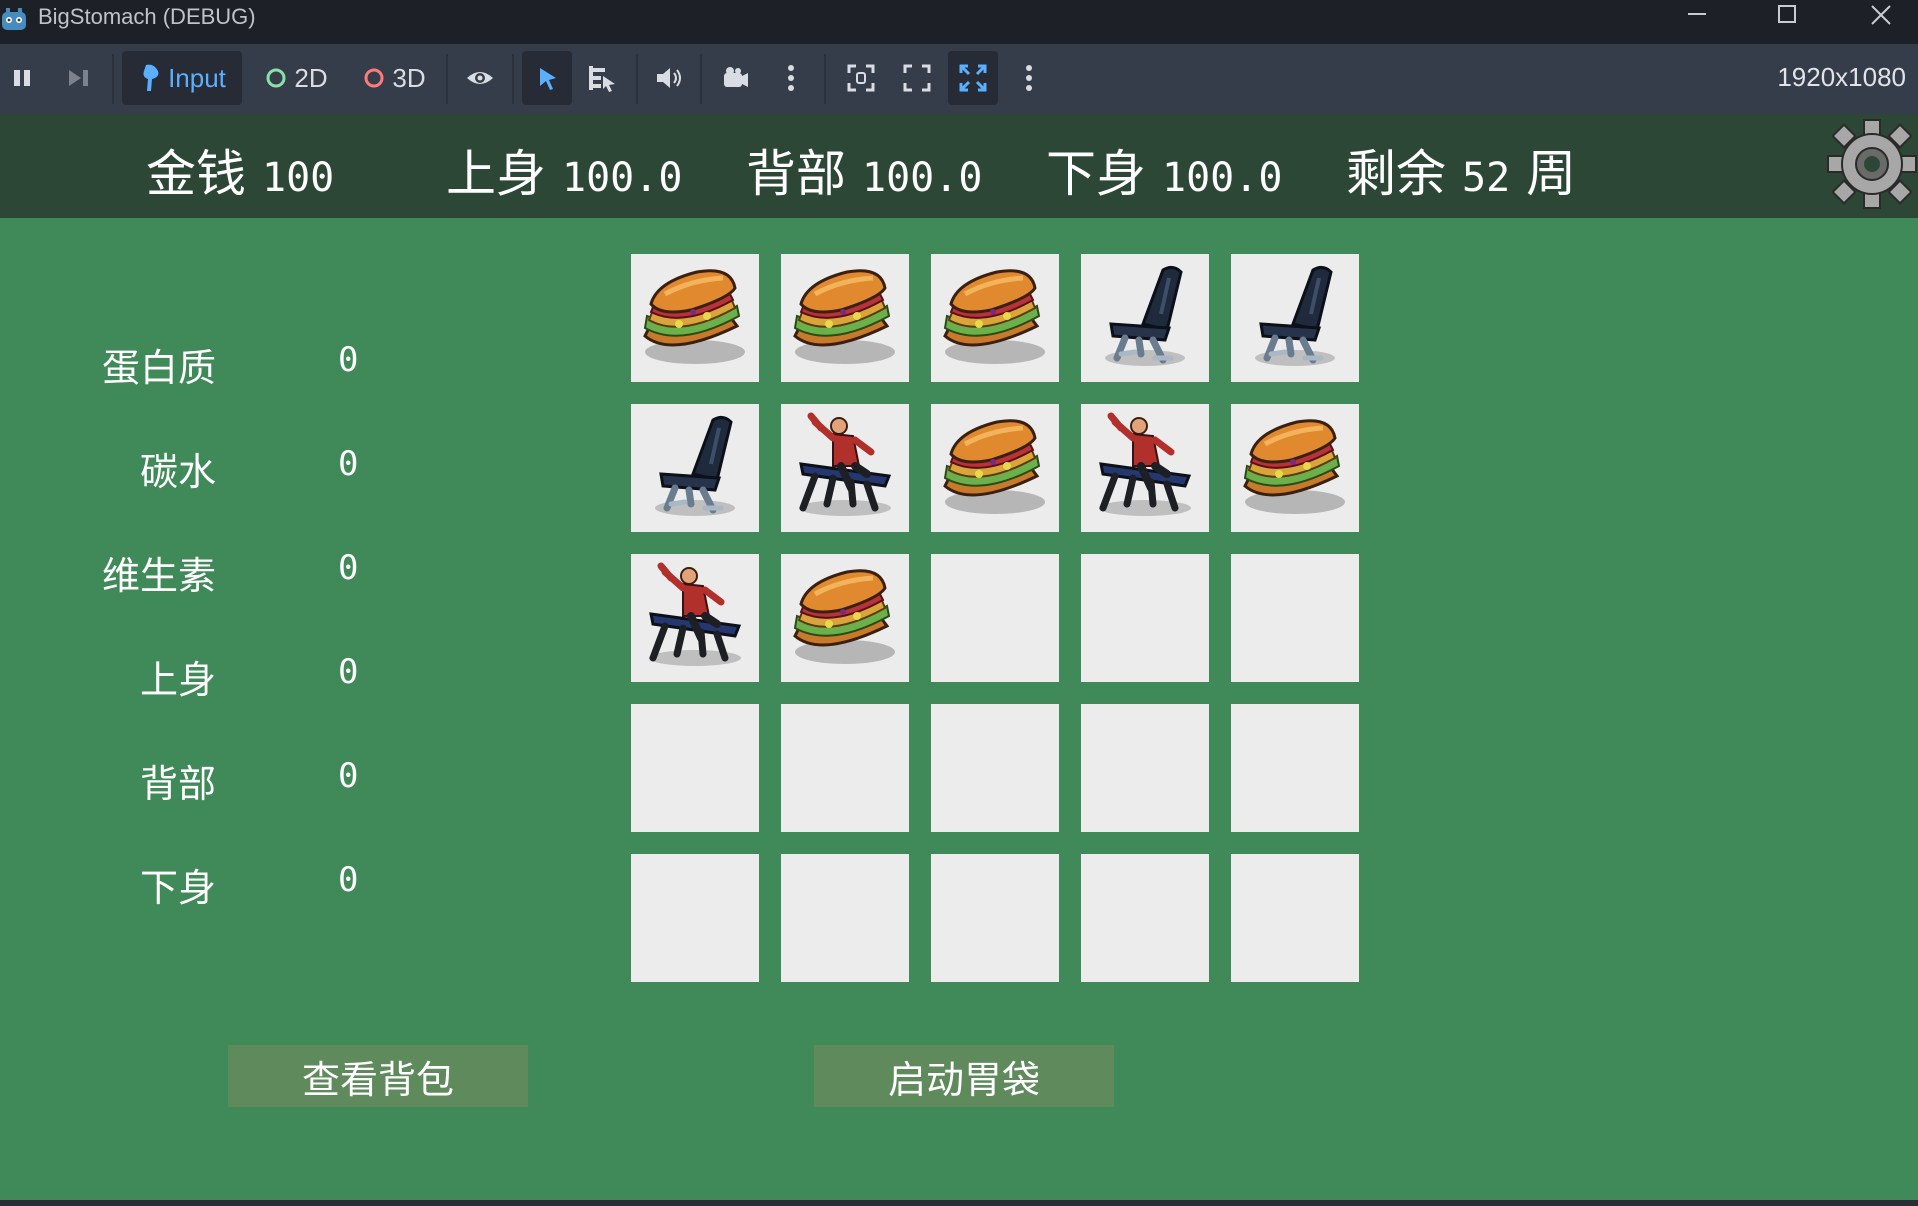  I want to click on input-toggle: Input, so click(182, 78).